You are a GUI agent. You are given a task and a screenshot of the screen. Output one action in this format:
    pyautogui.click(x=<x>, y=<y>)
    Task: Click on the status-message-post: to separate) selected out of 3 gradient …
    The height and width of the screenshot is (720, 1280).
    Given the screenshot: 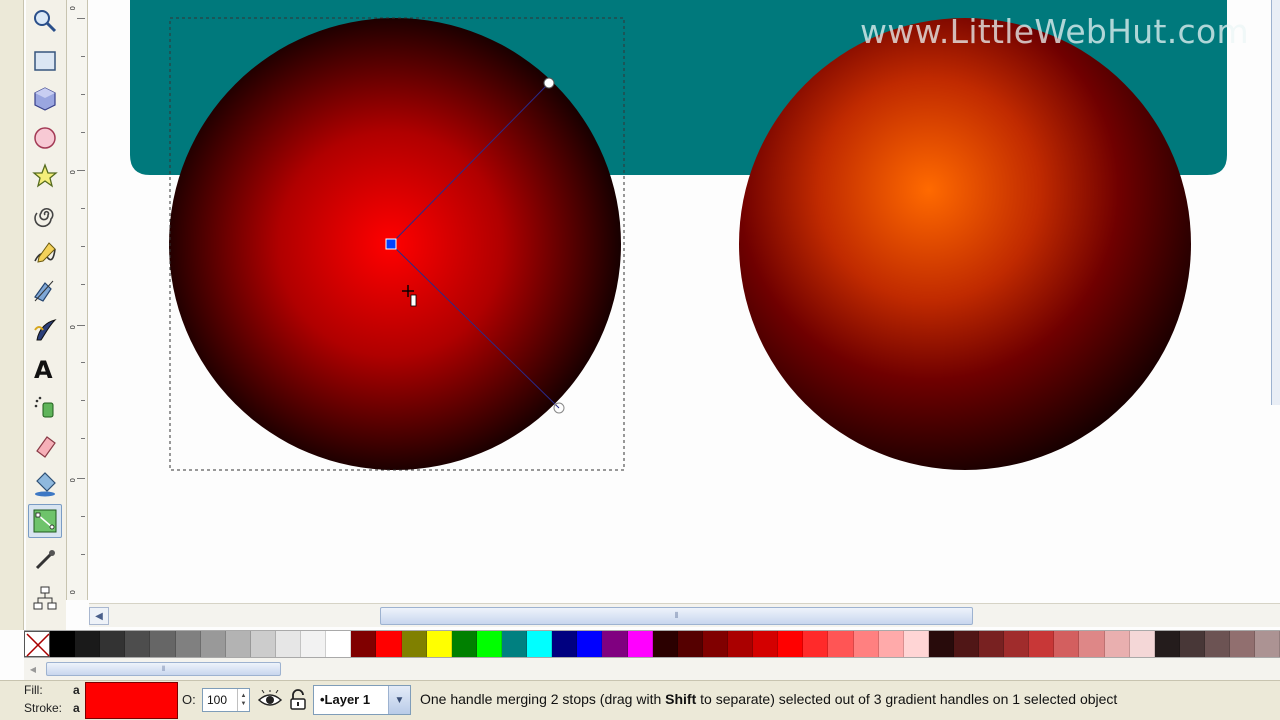 What is the action you would take?
    pyautogui.click(x=907, y=699)
    